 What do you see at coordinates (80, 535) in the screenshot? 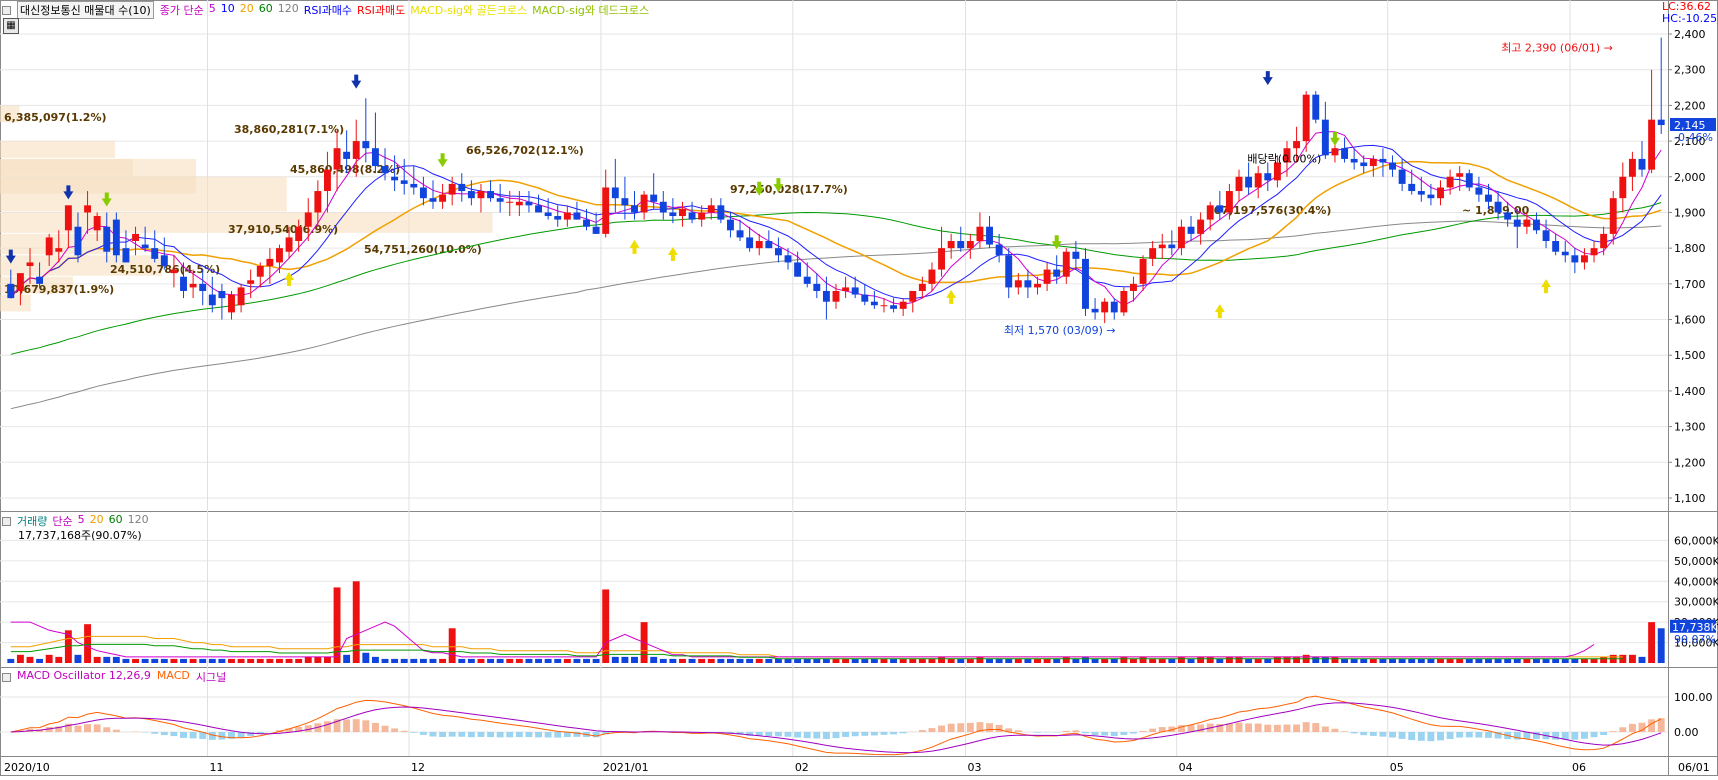
I see `volume-max-label: 17,737,168주(90.07%)` at bounding box center [80, 535].